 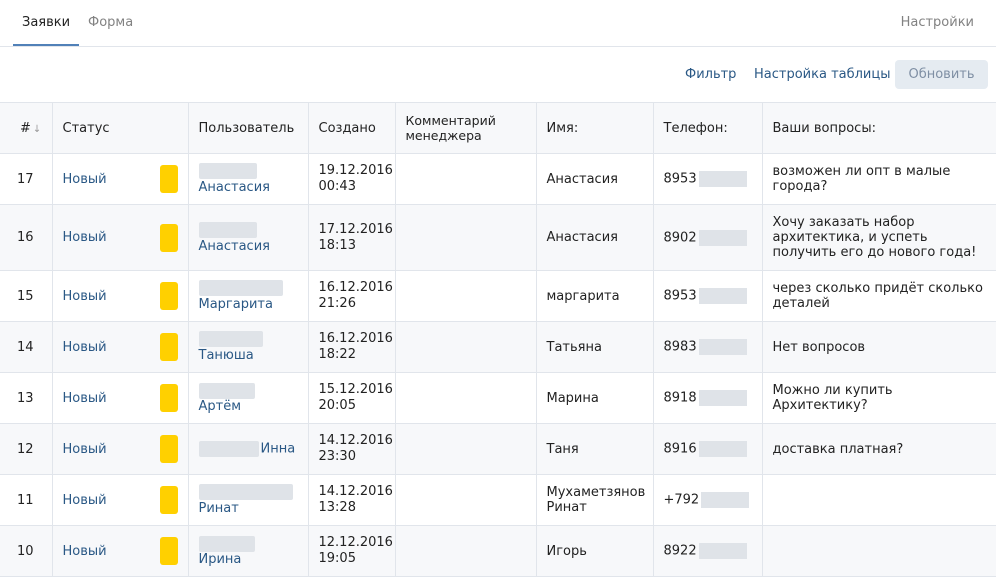 What do you see at coordinates (228, 449) in the screenshot?
I see `redacted-avatar-name` at bounding box center [228, 449].